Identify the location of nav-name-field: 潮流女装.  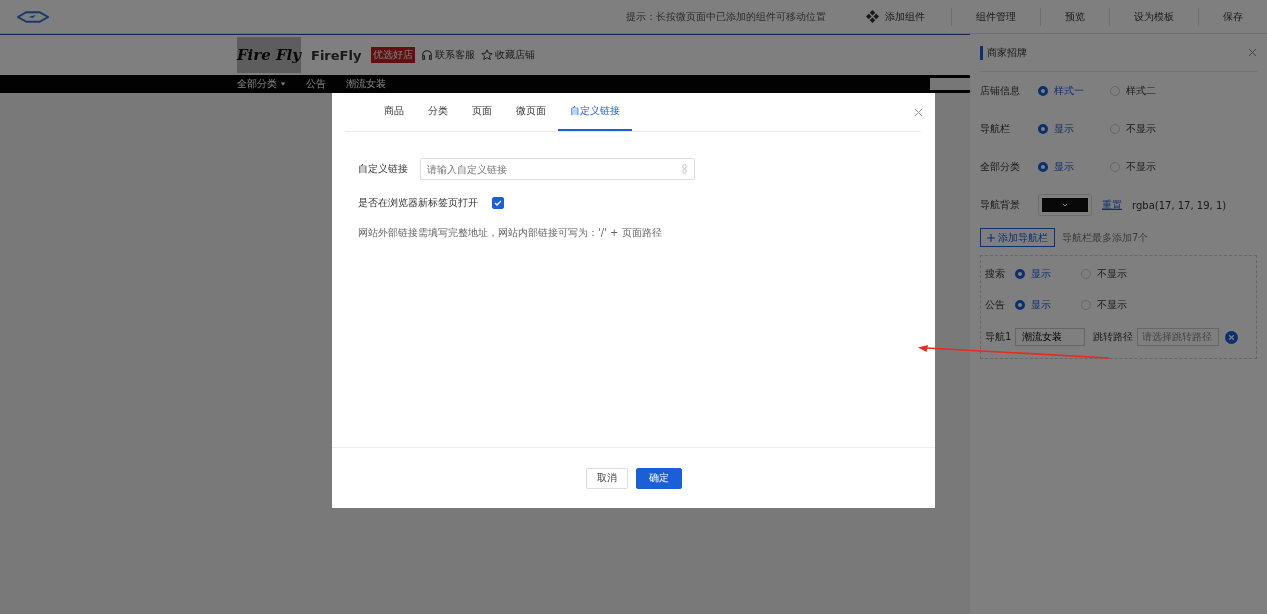
(1050, 337).